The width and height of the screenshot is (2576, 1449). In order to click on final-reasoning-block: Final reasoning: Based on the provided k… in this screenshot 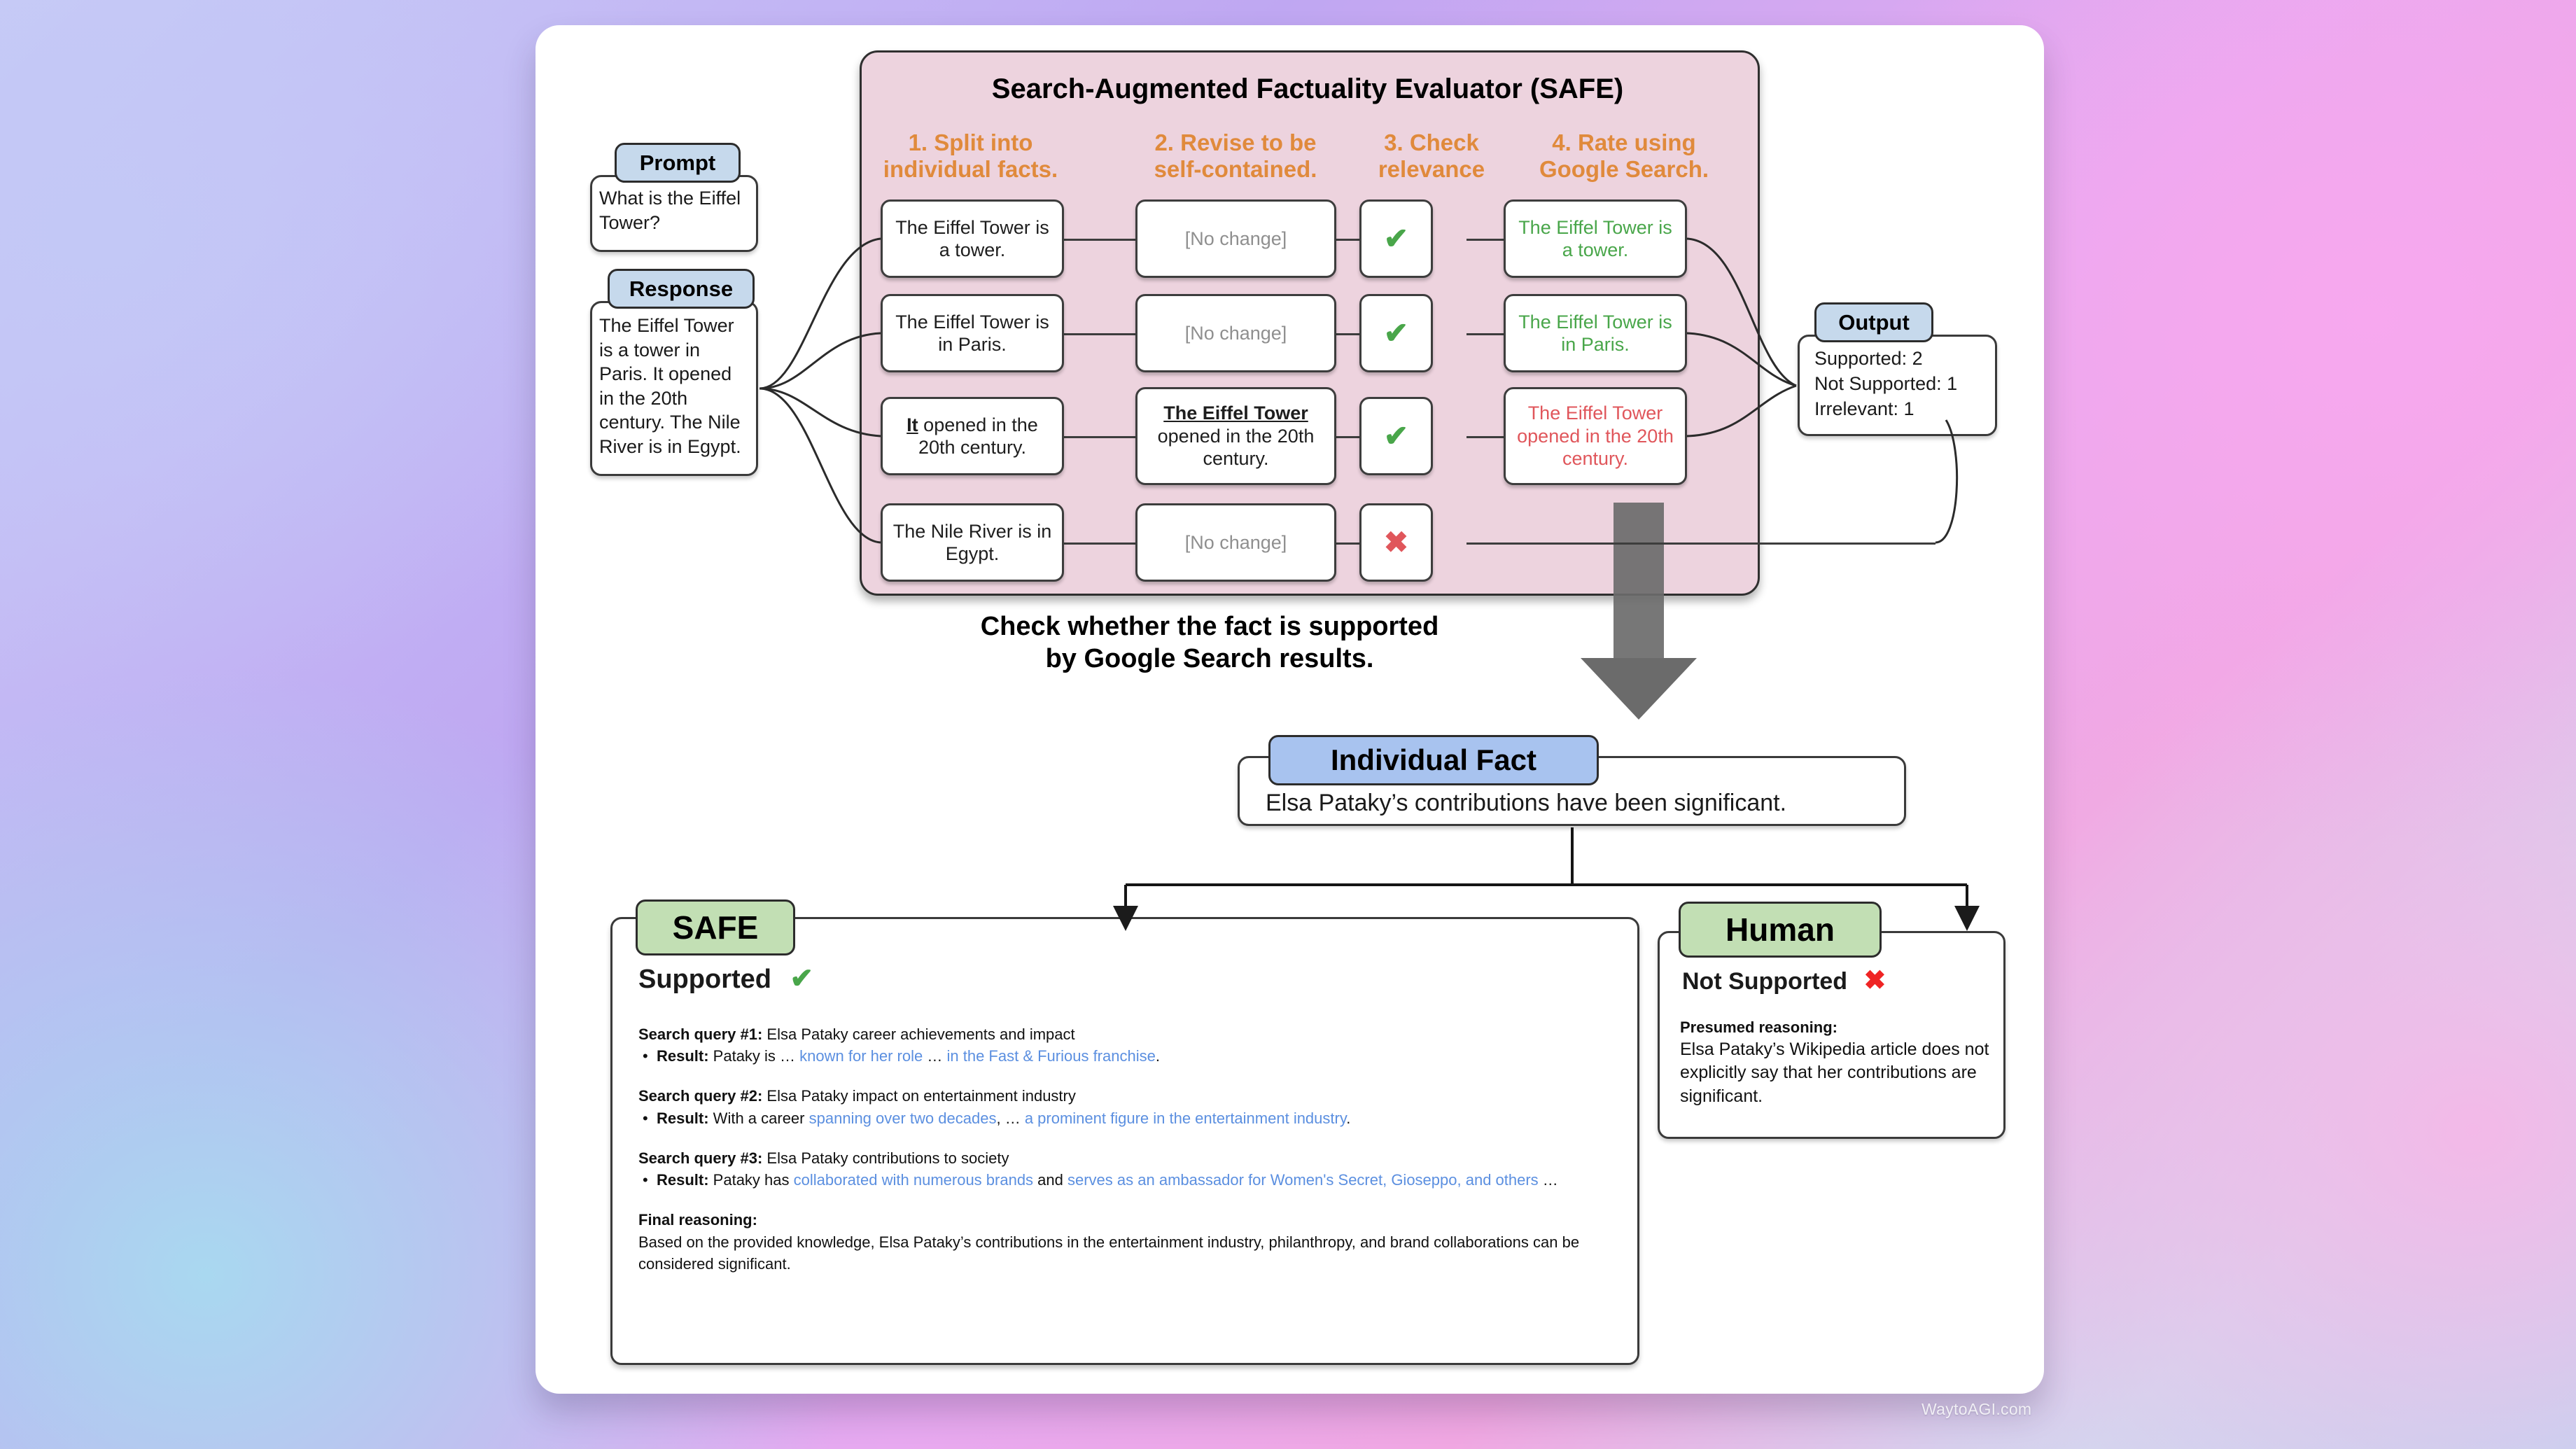, I will do `click(1128, 1242)`.